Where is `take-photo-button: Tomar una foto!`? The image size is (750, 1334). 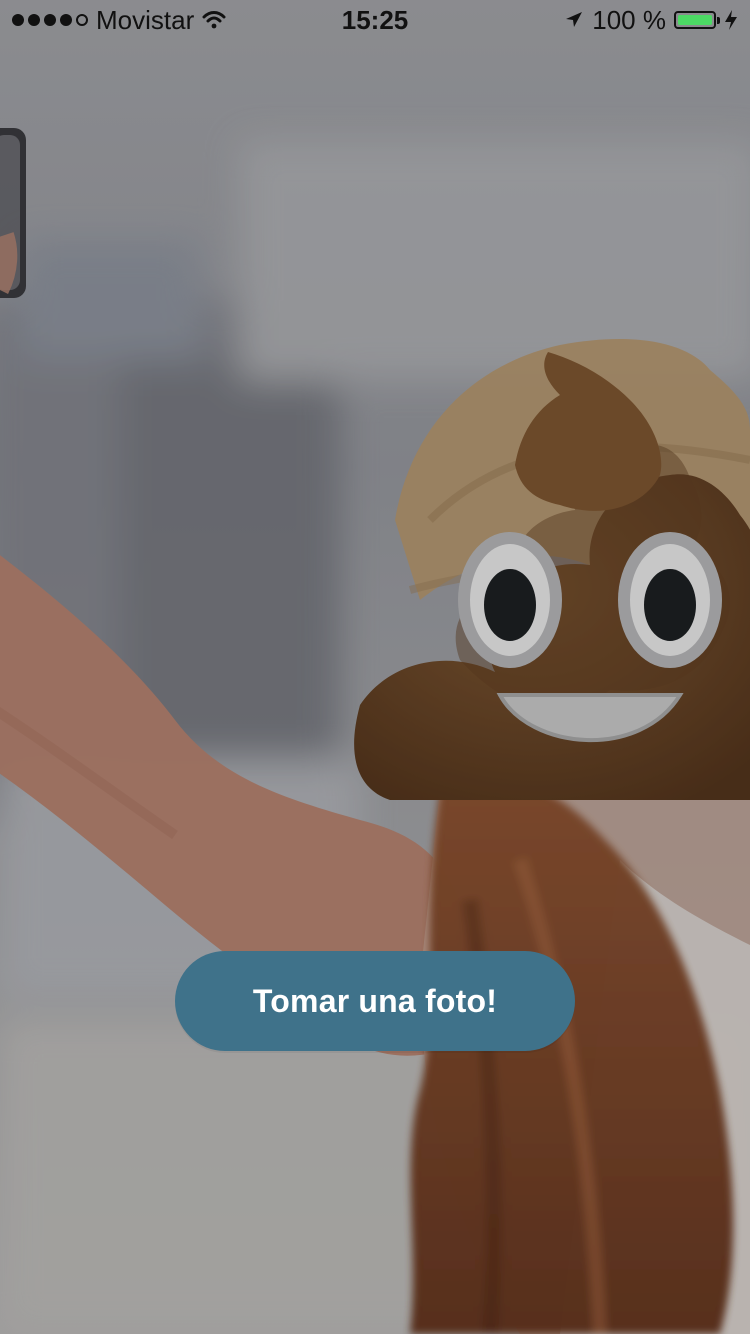
take-photo-button: Tomar una foto! is located at coordinates (375, 1001).